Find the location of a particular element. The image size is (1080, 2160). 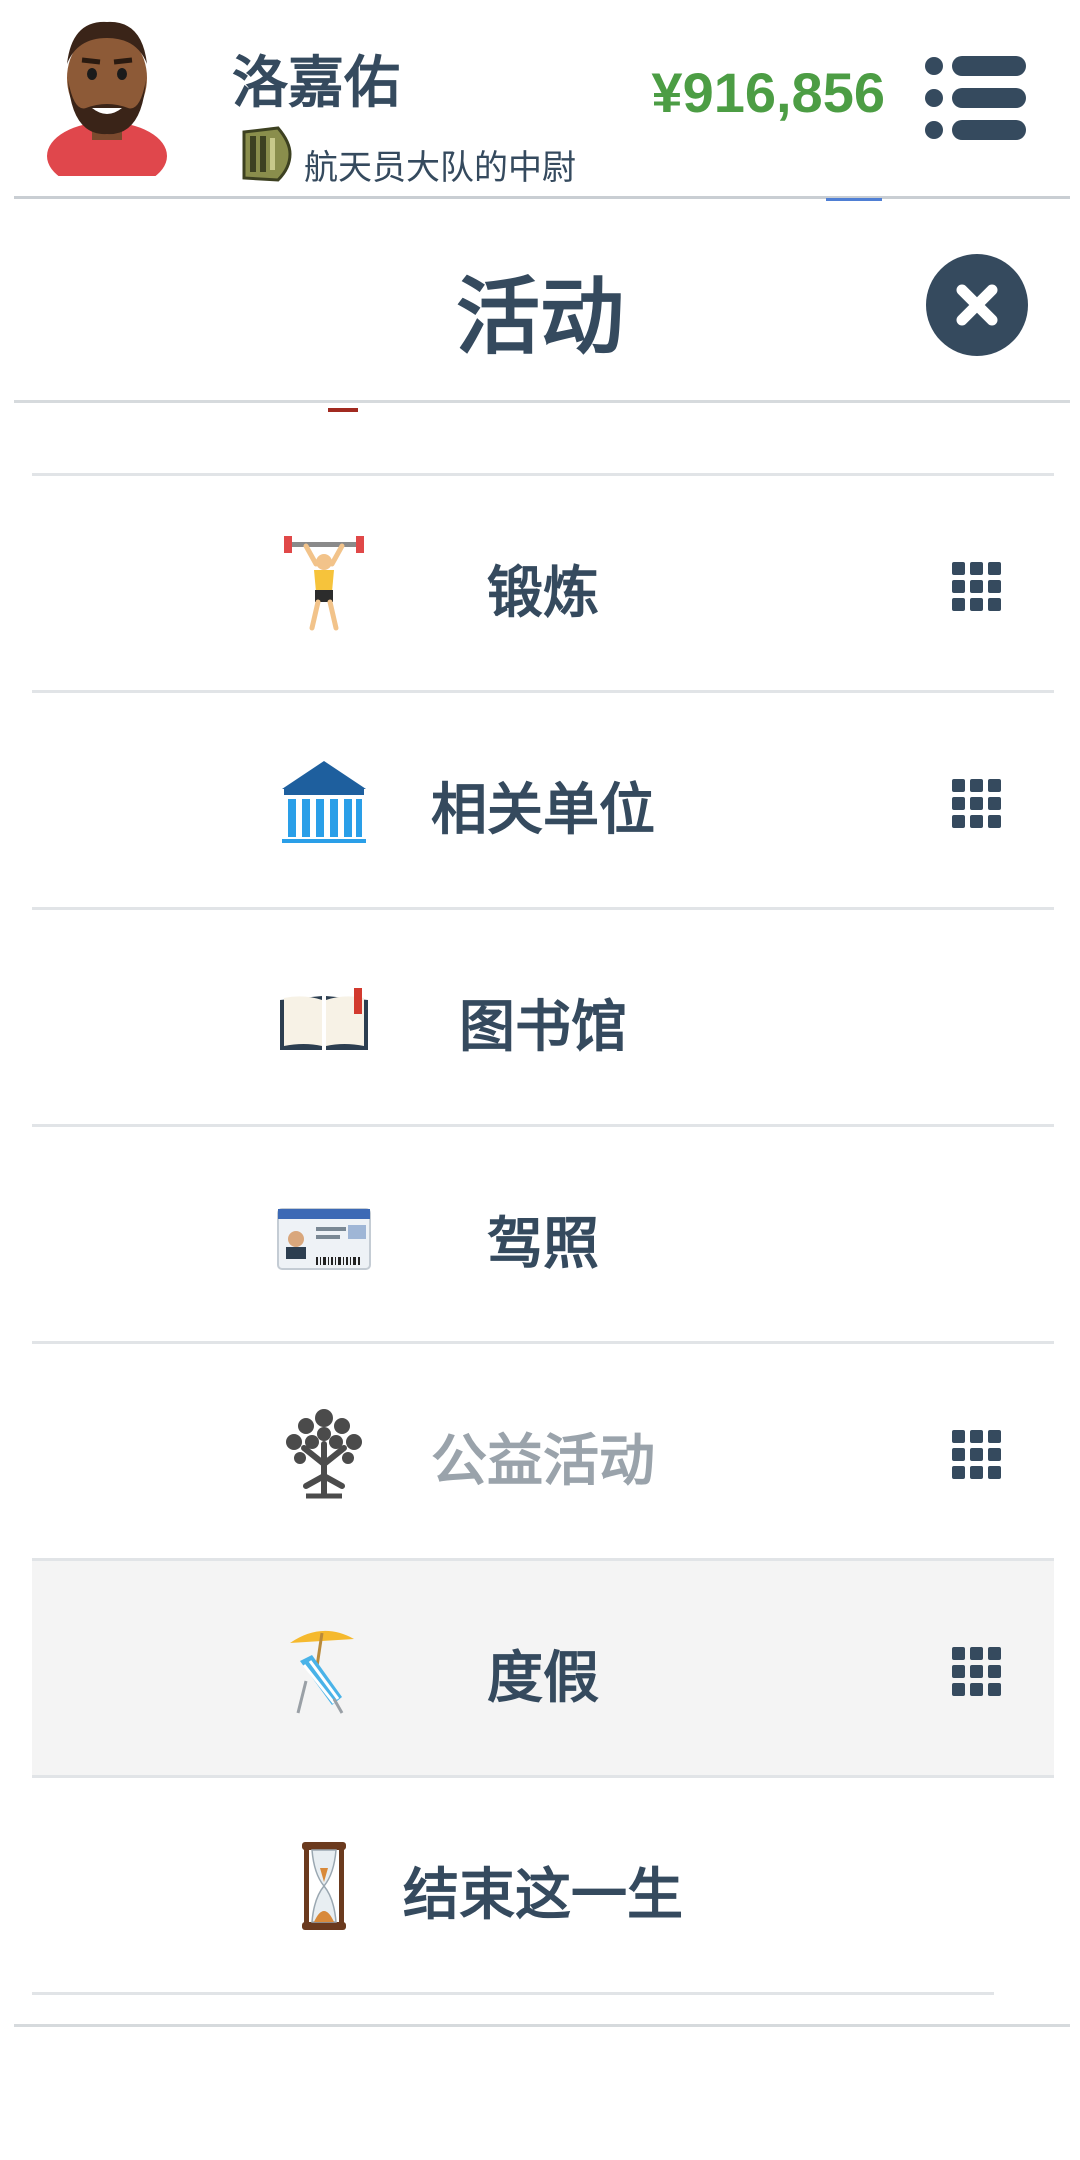

activity-item-driver-license: 驾照 is located at coordinates (543, 1235).